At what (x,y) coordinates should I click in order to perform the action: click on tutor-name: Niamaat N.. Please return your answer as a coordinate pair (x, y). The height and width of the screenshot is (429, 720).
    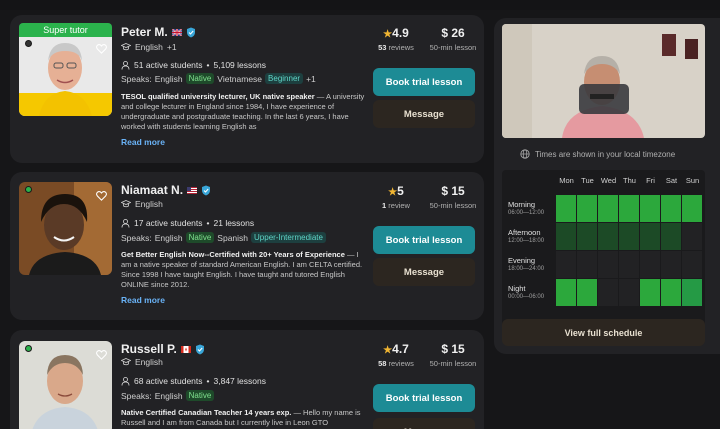
    Looking at the image, I should click on (166, 190).